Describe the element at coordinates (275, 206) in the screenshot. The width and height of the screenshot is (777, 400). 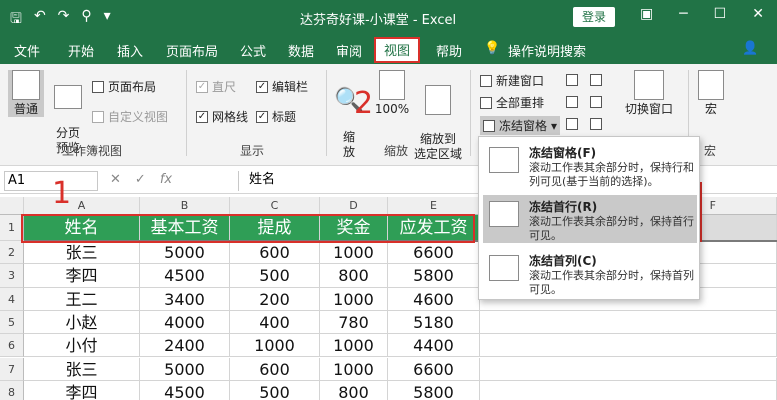
I see `column-header: C` at that location.